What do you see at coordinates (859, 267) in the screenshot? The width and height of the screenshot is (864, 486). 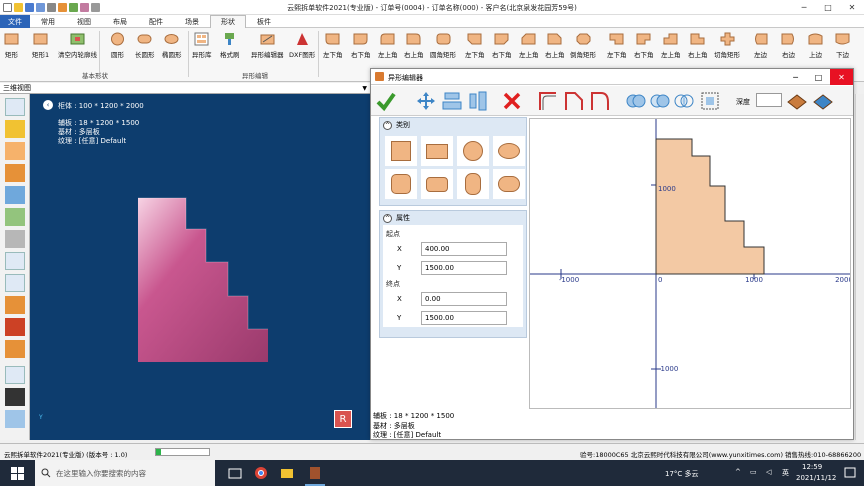 I see `main-scrollbar` at bounding box center [859, 267].